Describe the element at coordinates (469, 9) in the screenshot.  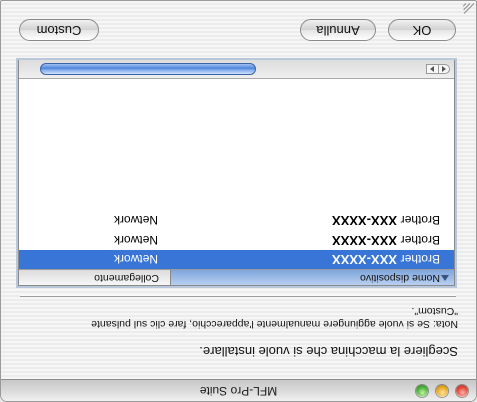
I see `resize-grip-icon` at that location.